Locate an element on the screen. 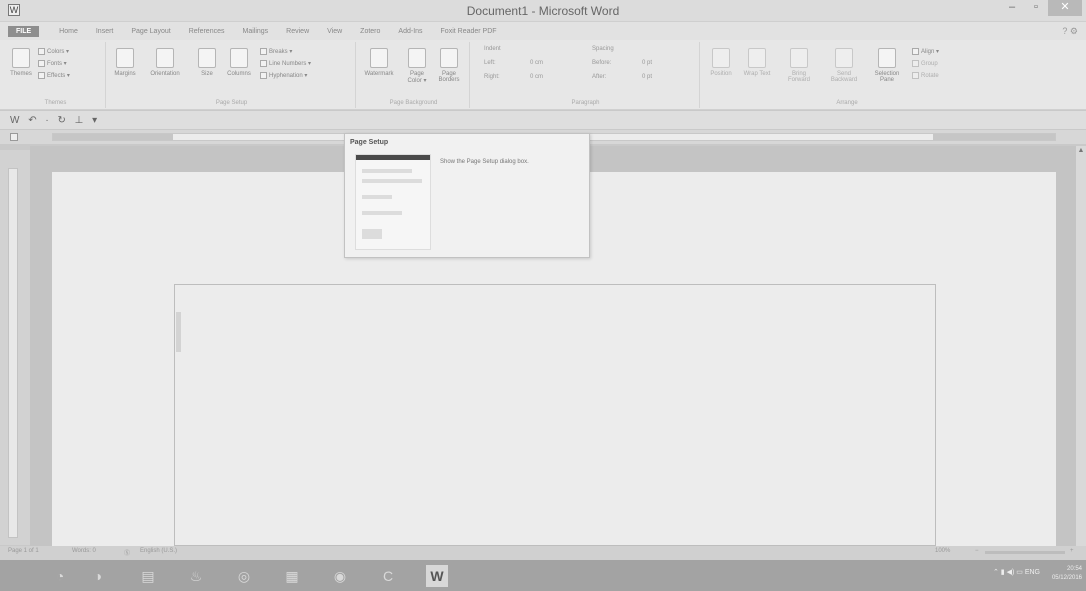 This screenshot has width=1086, height=591. vertical-ruler-track is located at coordinates (13, 353).